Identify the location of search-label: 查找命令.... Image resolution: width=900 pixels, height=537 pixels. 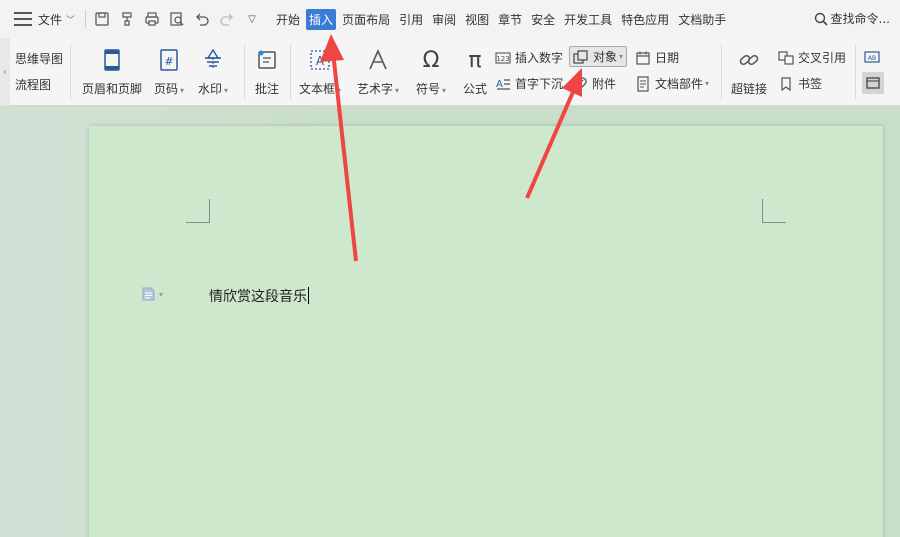
(860, 19).